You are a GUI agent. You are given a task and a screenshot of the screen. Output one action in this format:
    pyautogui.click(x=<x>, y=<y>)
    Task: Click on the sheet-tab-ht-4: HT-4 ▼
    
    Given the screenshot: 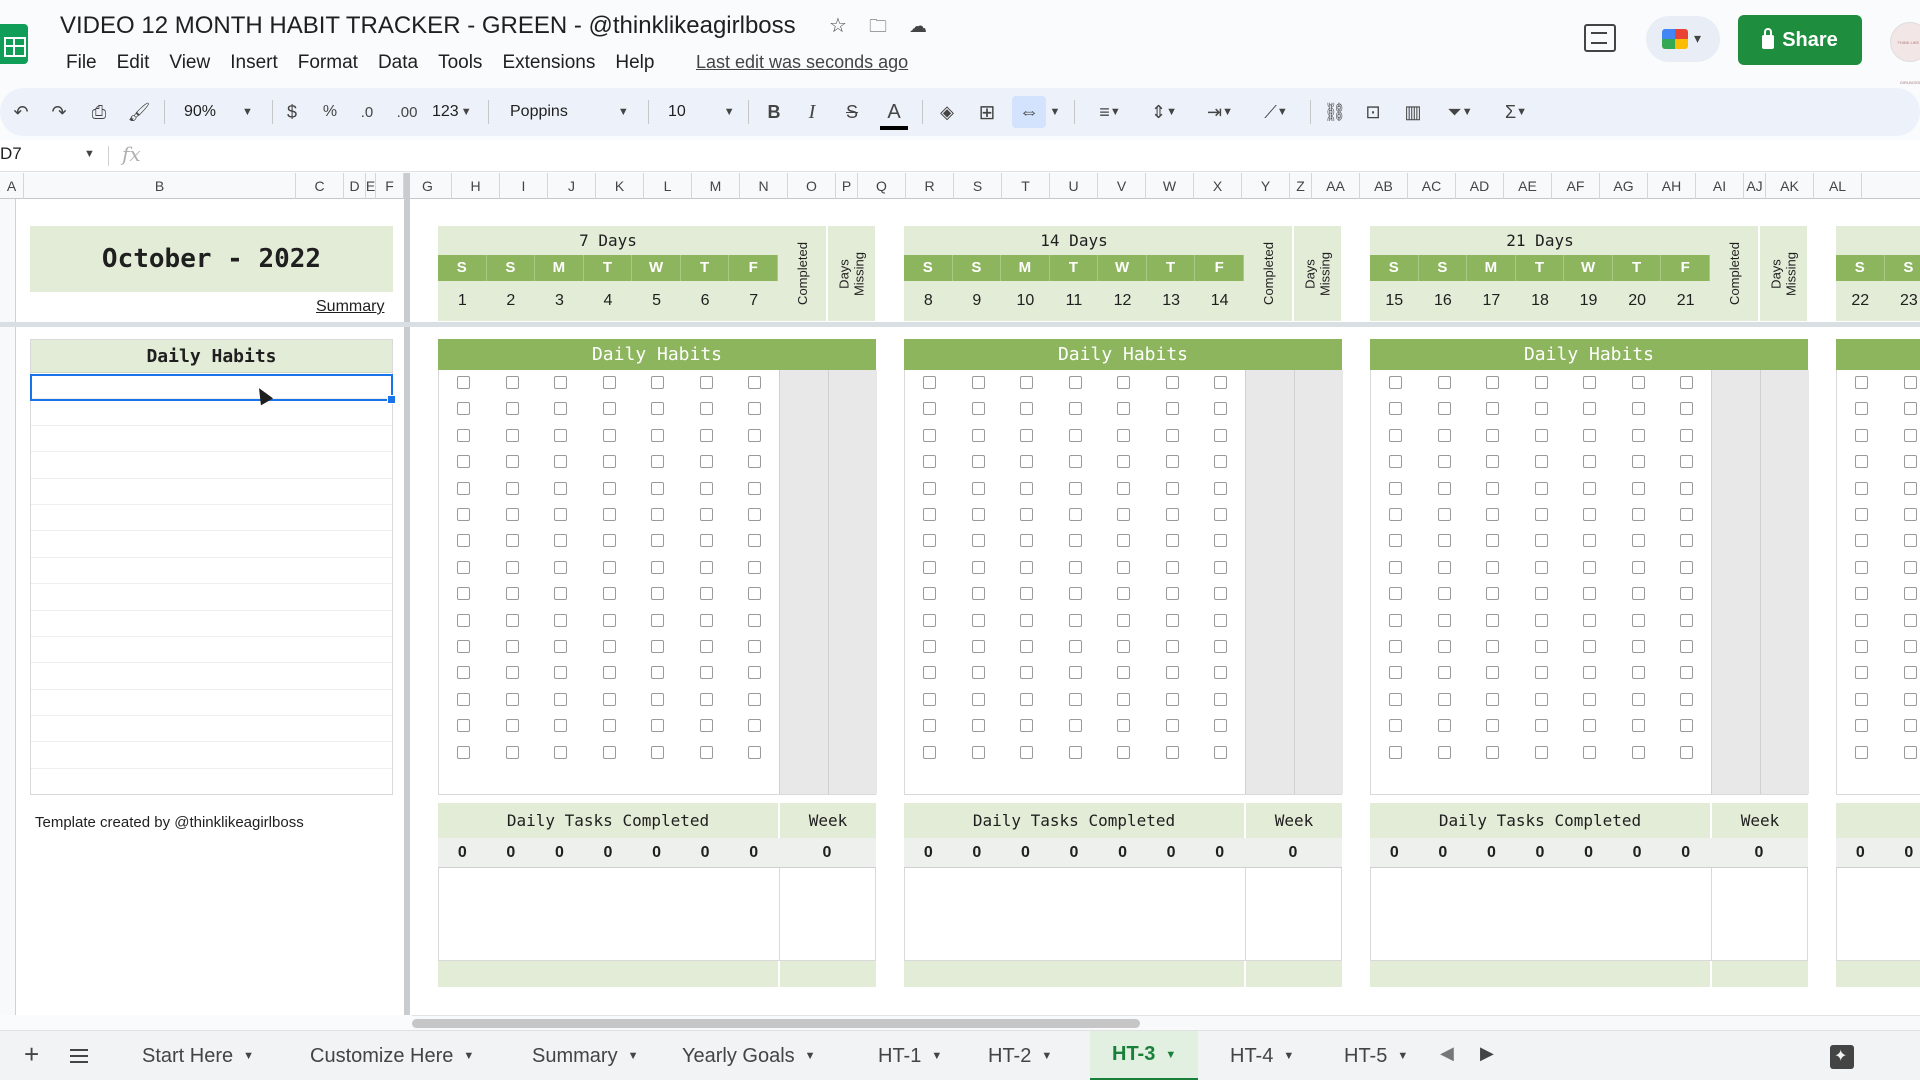 What is the action you would take?
    pyautogui.click(x=1262, y=1055)
    